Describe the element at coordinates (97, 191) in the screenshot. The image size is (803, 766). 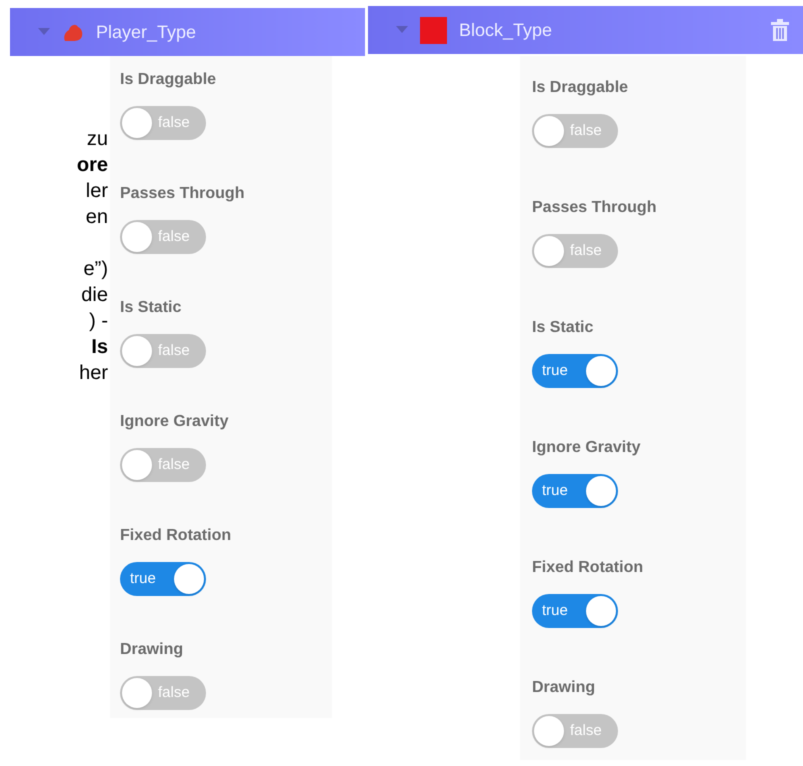
I see `text-fragment: ler` at that location.